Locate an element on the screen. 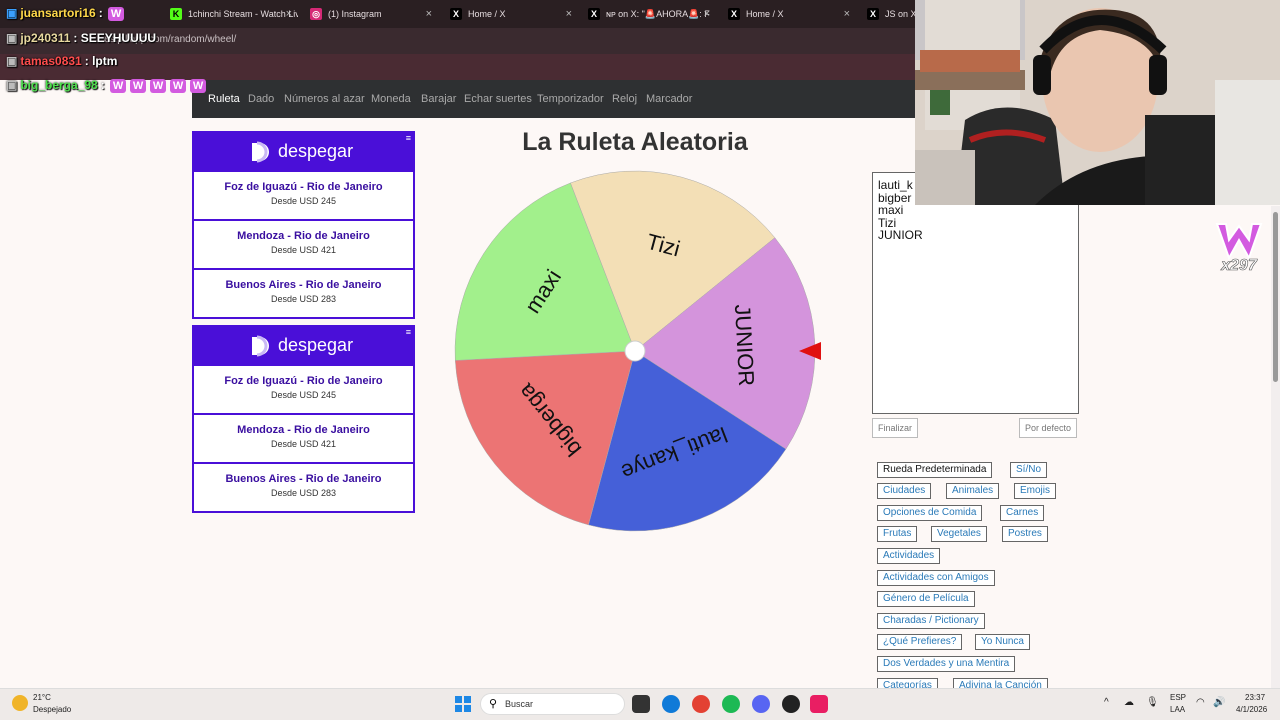 The width and height of the screenshot is (1280, 720). chat-message: ▣ juansartori16: W is located at coordinates (66, 13).